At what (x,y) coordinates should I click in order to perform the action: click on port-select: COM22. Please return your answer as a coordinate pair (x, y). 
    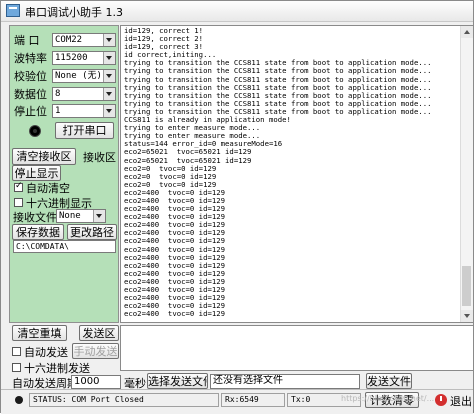
    Looking at the image, I should click on (84, 40).